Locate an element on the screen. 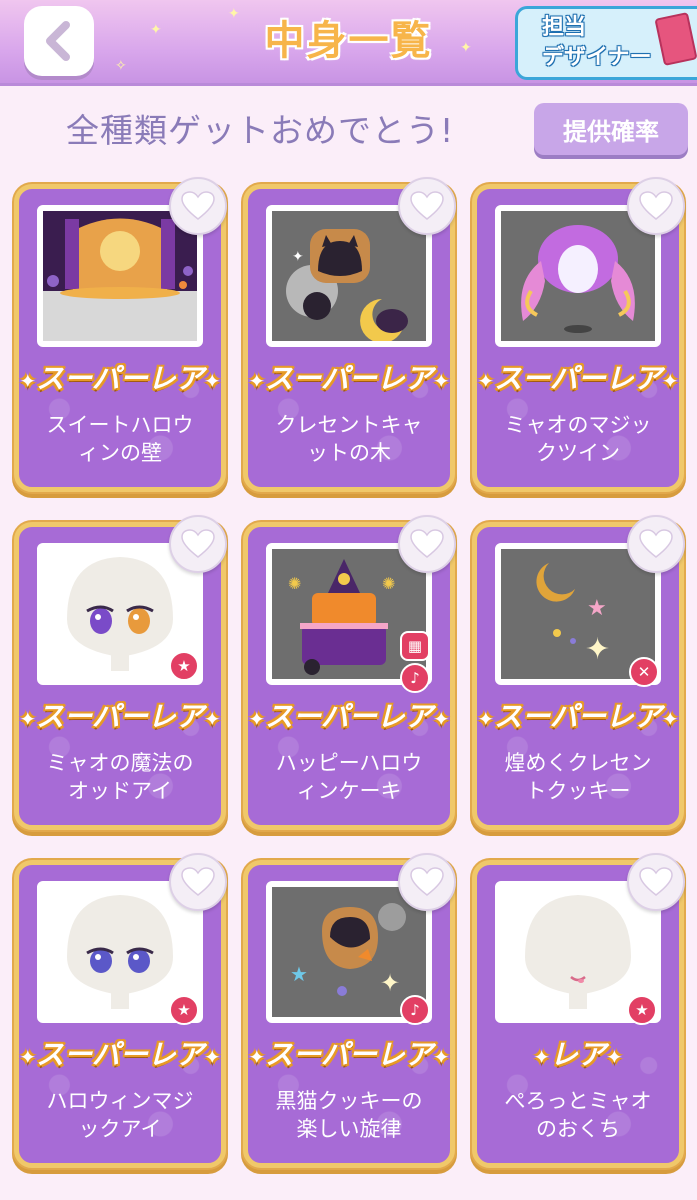 The height and width of the screenshot is (1200, 697). item-card: ★ ✦ ✕ ✦スーパーレア✦ 煌めくクレセン トクッキー is located at coordinates (578, 672).